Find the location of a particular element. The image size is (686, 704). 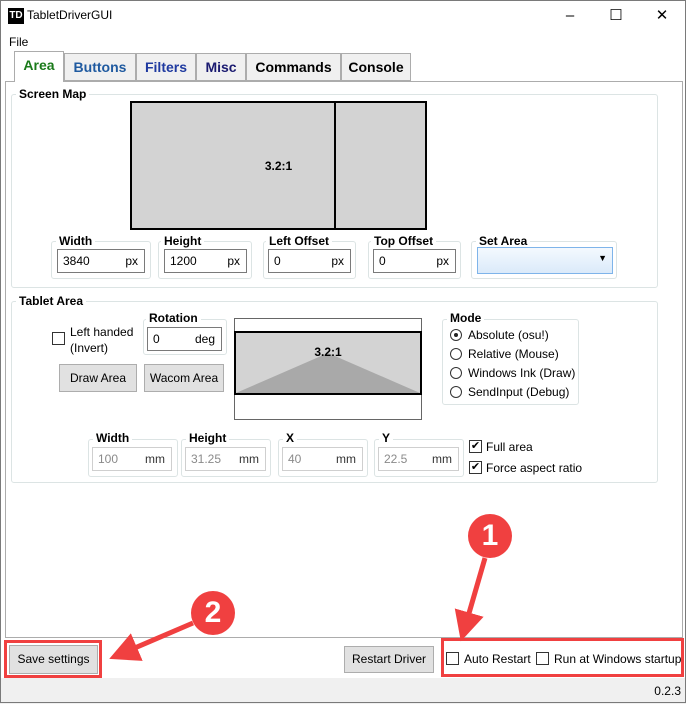

annotation-badge-1: 1 is located at coordinates (490, 536).